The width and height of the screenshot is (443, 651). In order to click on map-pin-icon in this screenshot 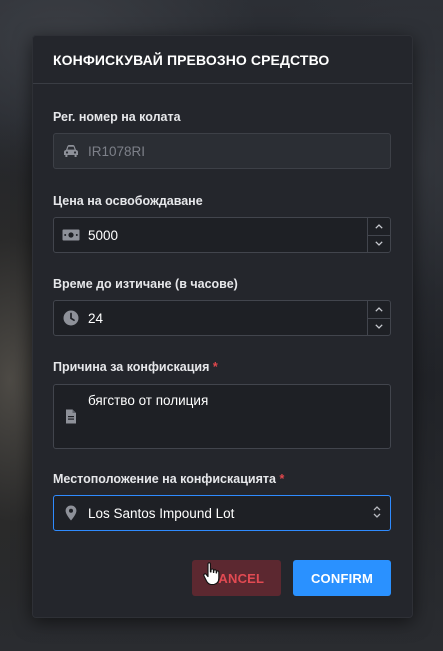, I will do `click(71, 513)`.